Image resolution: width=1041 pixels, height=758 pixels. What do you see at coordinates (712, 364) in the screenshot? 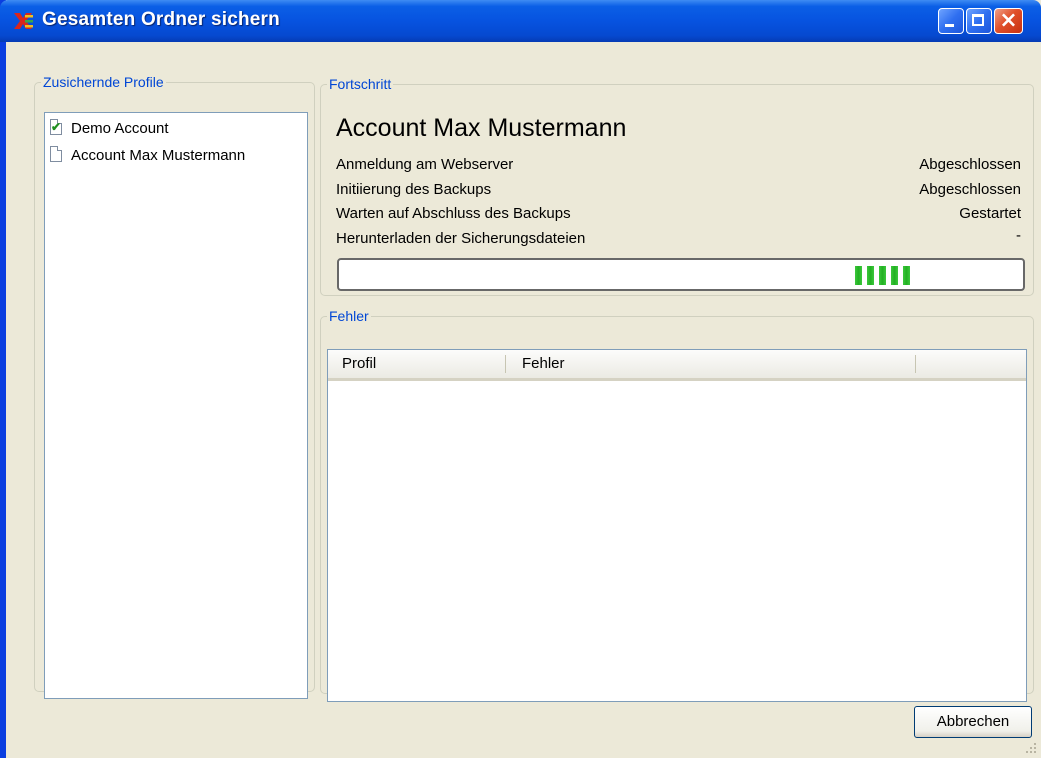
I see `column-header-fehler: Fehler` at bounding box center [712, 364].